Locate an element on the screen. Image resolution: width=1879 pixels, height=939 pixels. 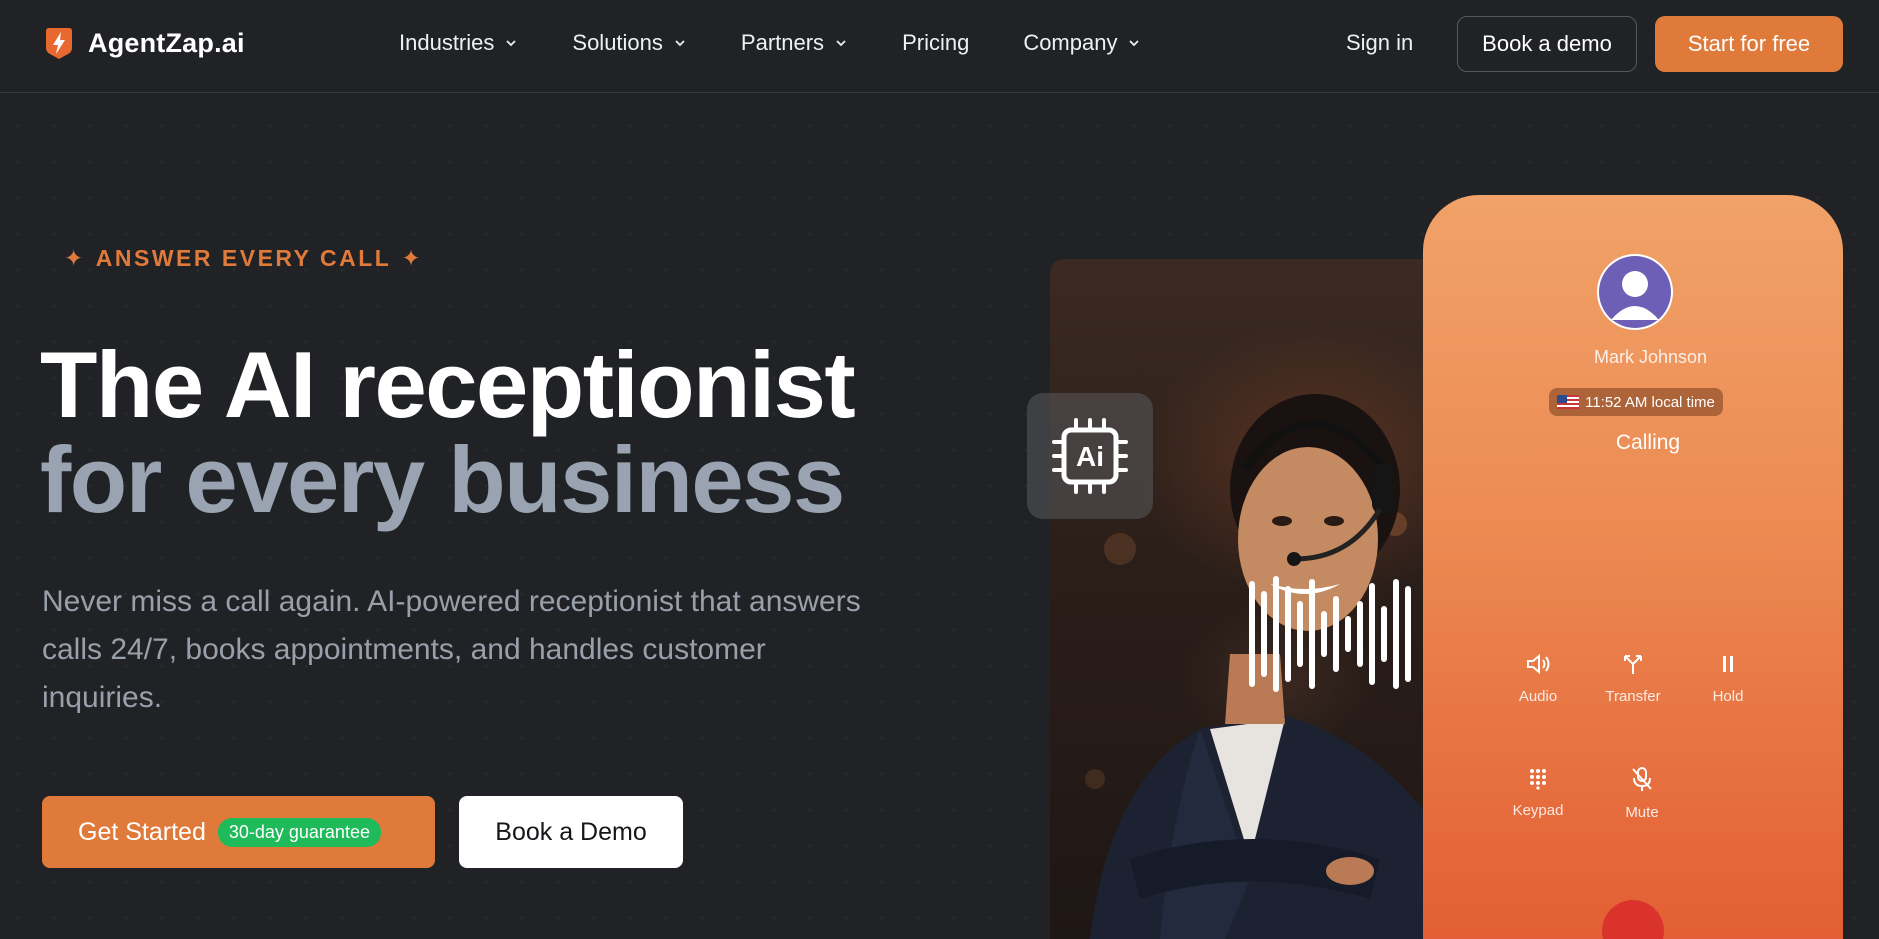
start-free-button: Start for free is located at coordinates (1749, 44).